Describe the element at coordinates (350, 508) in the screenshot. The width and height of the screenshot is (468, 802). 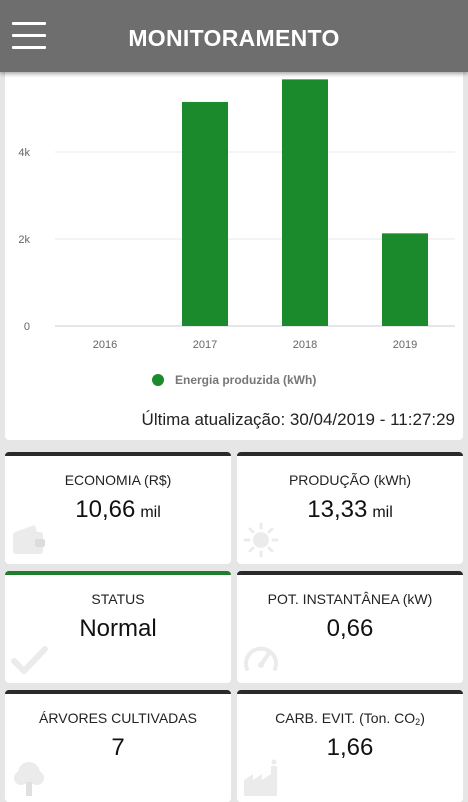
I see `card-producao: PRODUÇÃO (kWh) 13,33 mil` at that location.